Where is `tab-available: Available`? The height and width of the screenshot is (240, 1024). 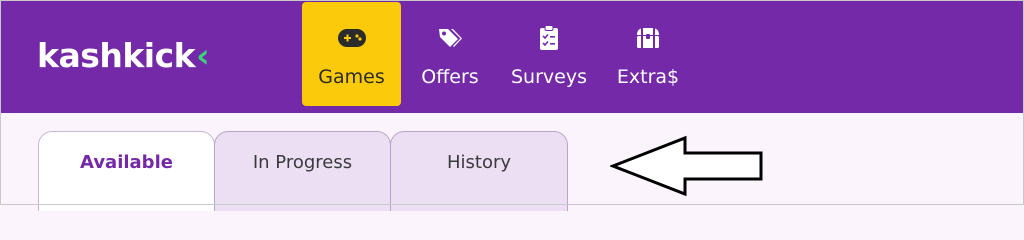
tab-available: Available is located at coordinates (126, 171).